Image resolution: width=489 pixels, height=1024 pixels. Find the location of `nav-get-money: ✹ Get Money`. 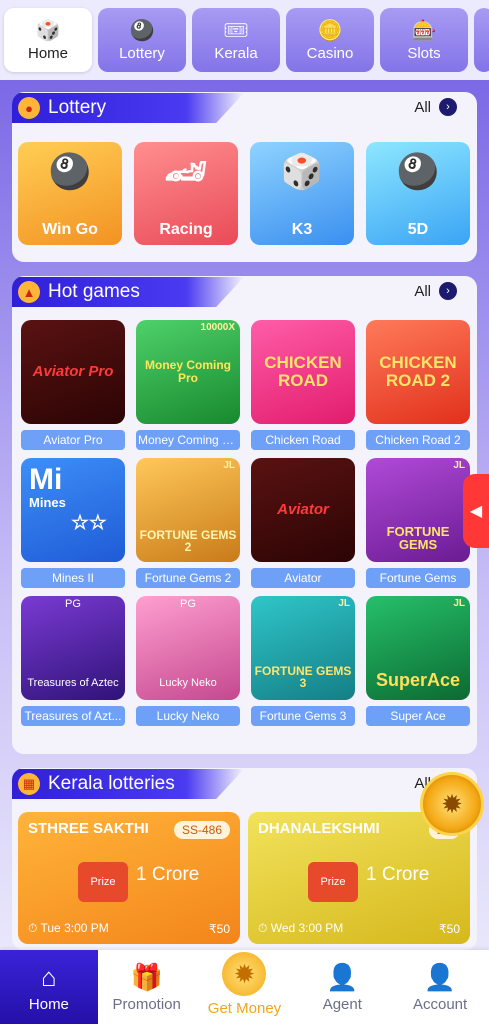

nav-get-money: ✹ Get Money is located at coordinates (245, 987).